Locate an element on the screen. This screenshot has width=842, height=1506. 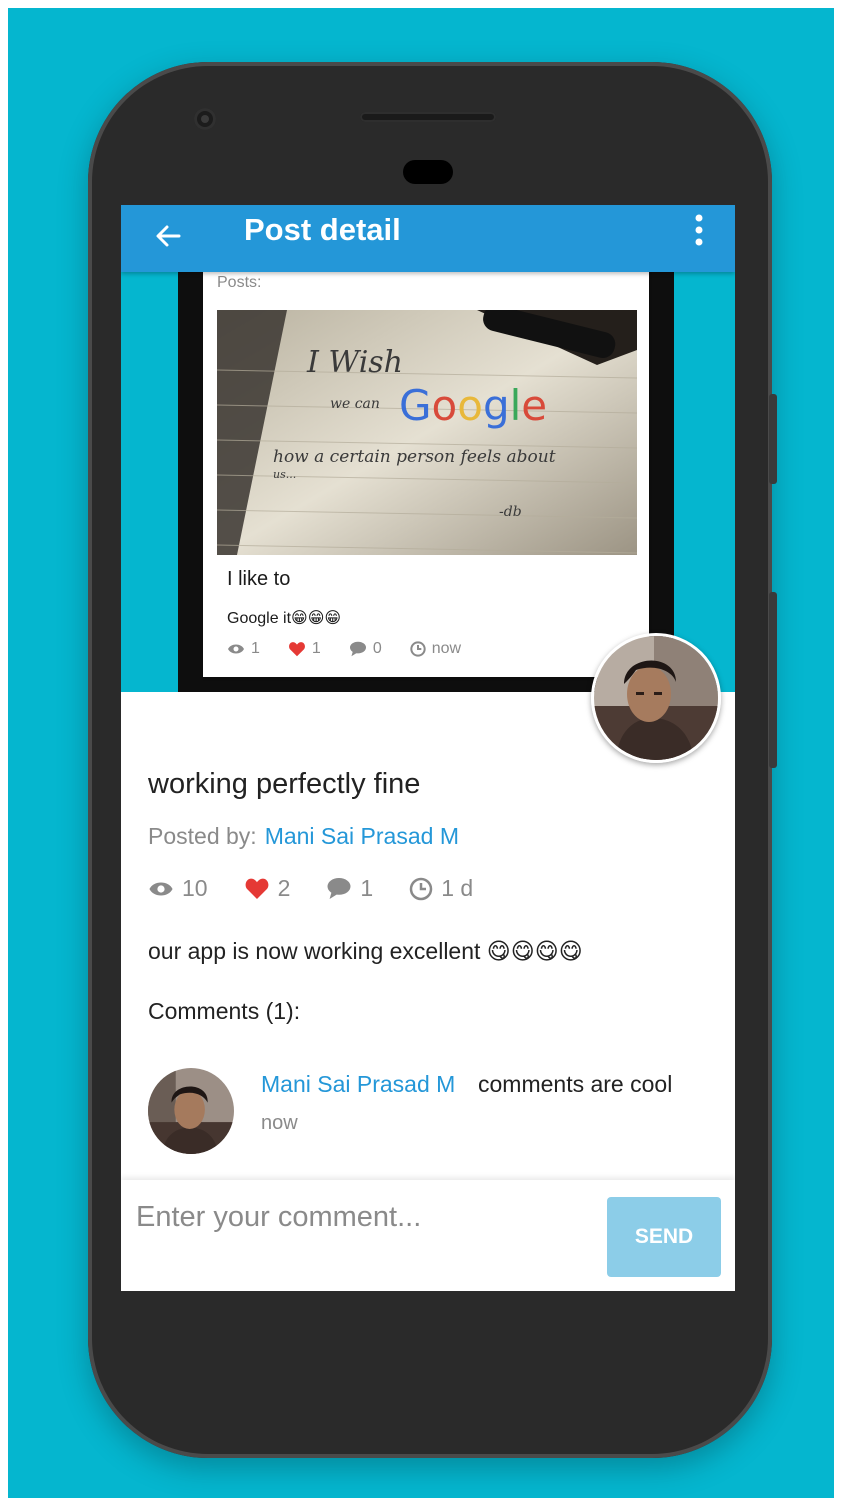
back-arrow-icon is located at coordinates (169, 235).